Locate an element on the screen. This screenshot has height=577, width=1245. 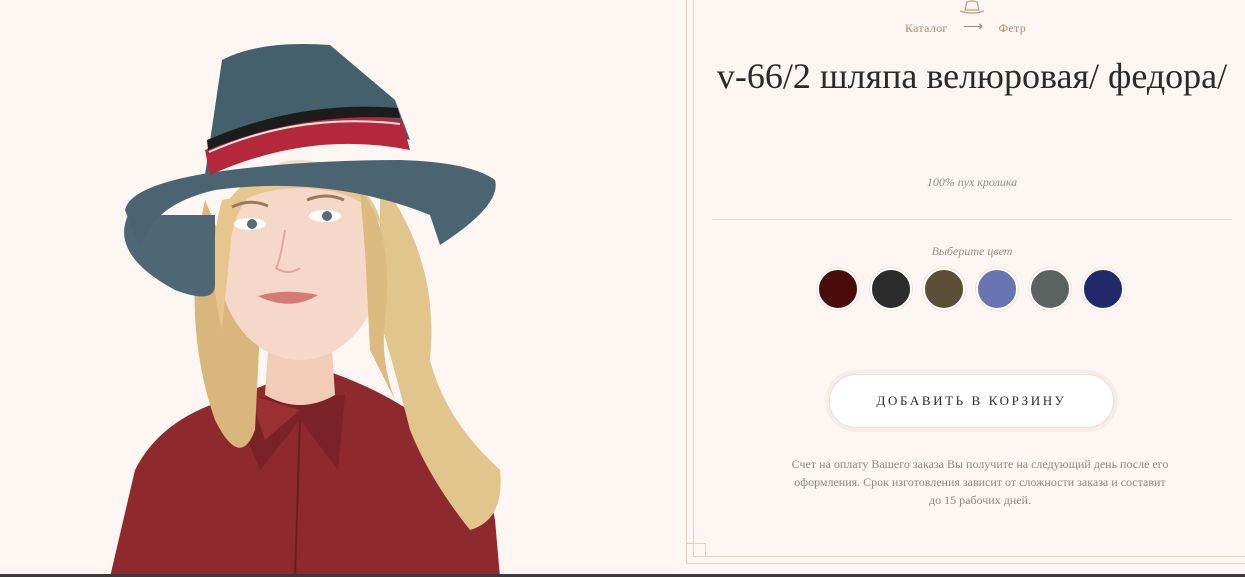
breadcrumb-arrow-icon: ⟶ is located at coordinates (973, 27).